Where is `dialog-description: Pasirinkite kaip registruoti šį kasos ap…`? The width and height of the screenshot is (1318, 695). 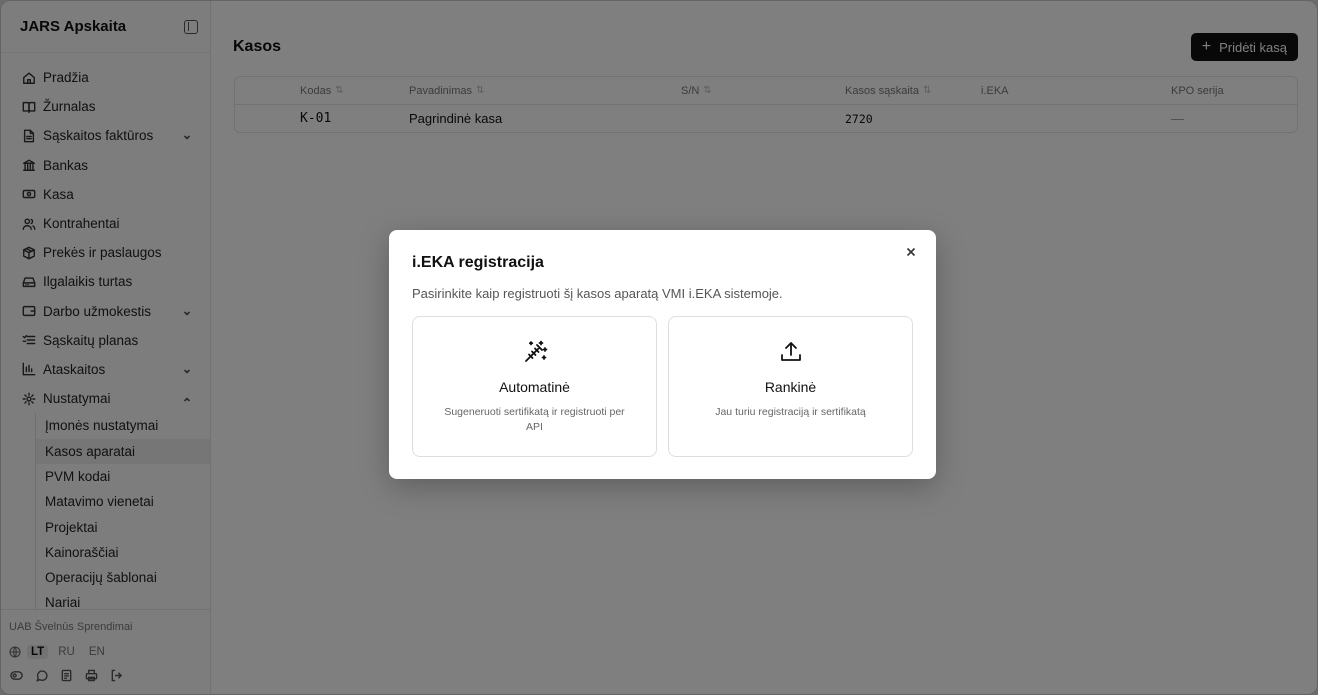
dialog-description: Pasirinkite kaip registruoti šį kasos ap… is located at coordinates (597, 293).